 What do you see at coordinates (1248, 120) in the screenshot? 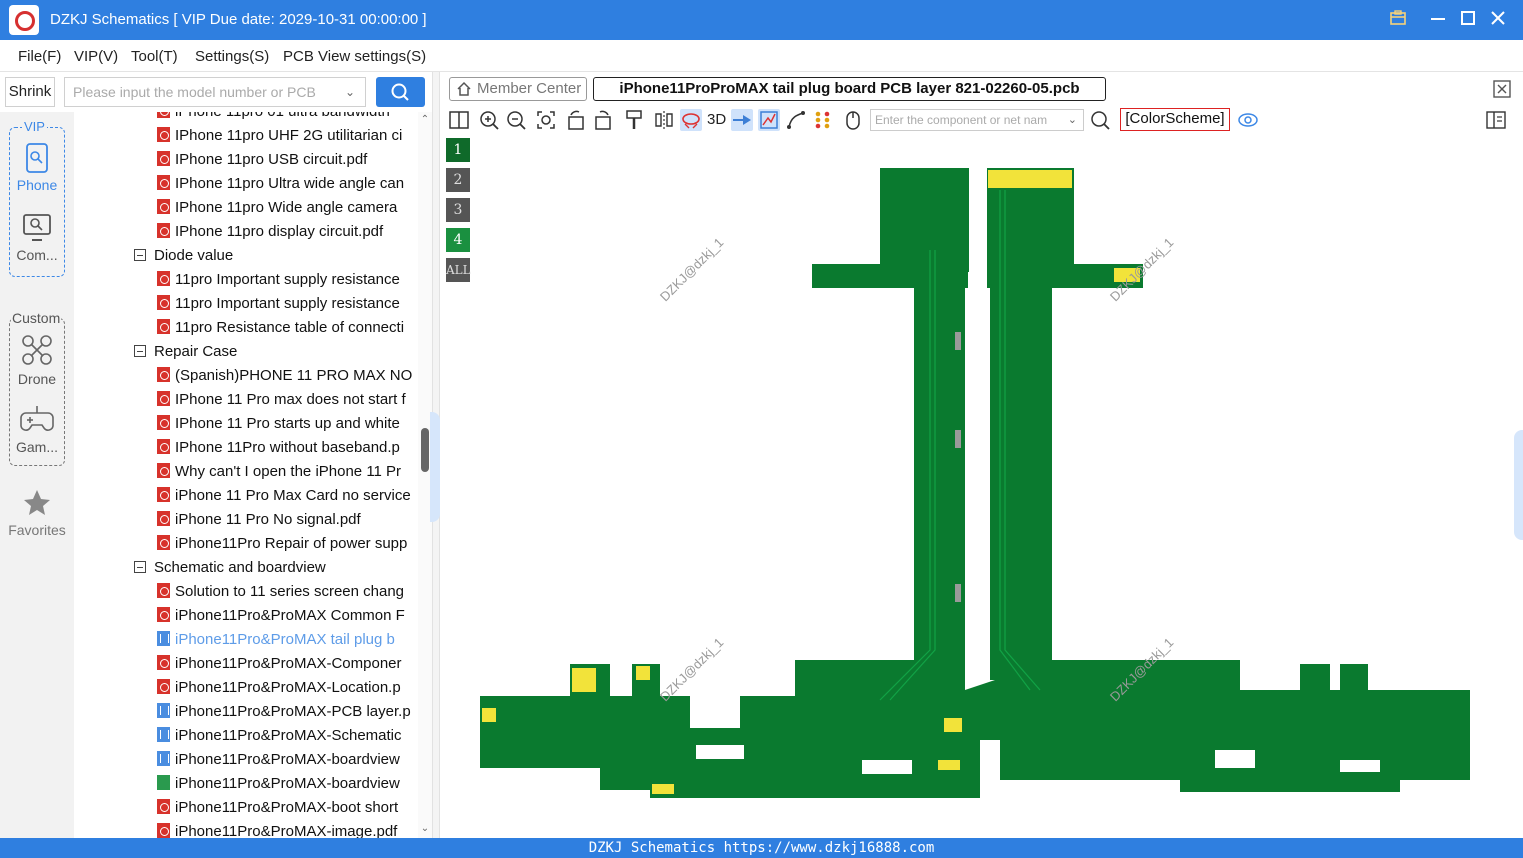
I see `eye-icon` at bounding box center [1248, 120].